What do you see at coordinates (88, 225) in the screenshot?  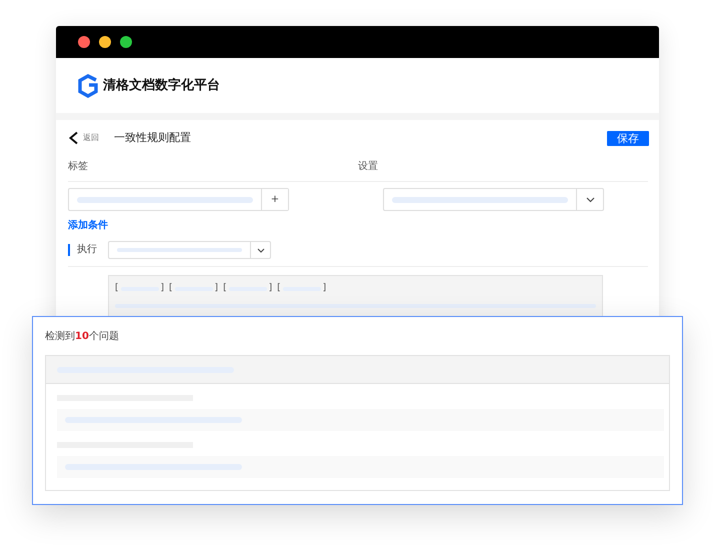 I see `add-condition-link: 添加条件` at bounding box center [88, 225].